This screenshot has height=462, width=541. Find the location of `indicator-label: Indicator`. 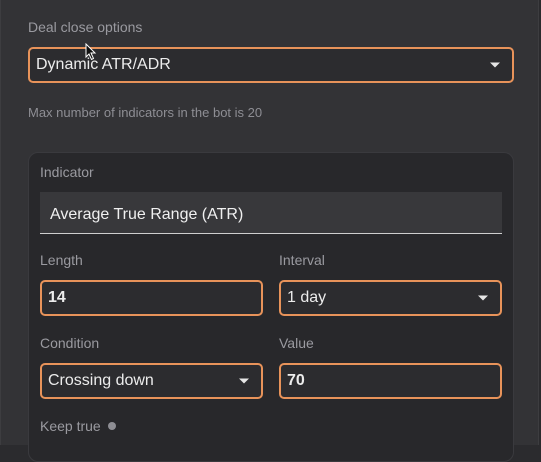

indicator-label: Indicator is located at coordinates (67, 172).